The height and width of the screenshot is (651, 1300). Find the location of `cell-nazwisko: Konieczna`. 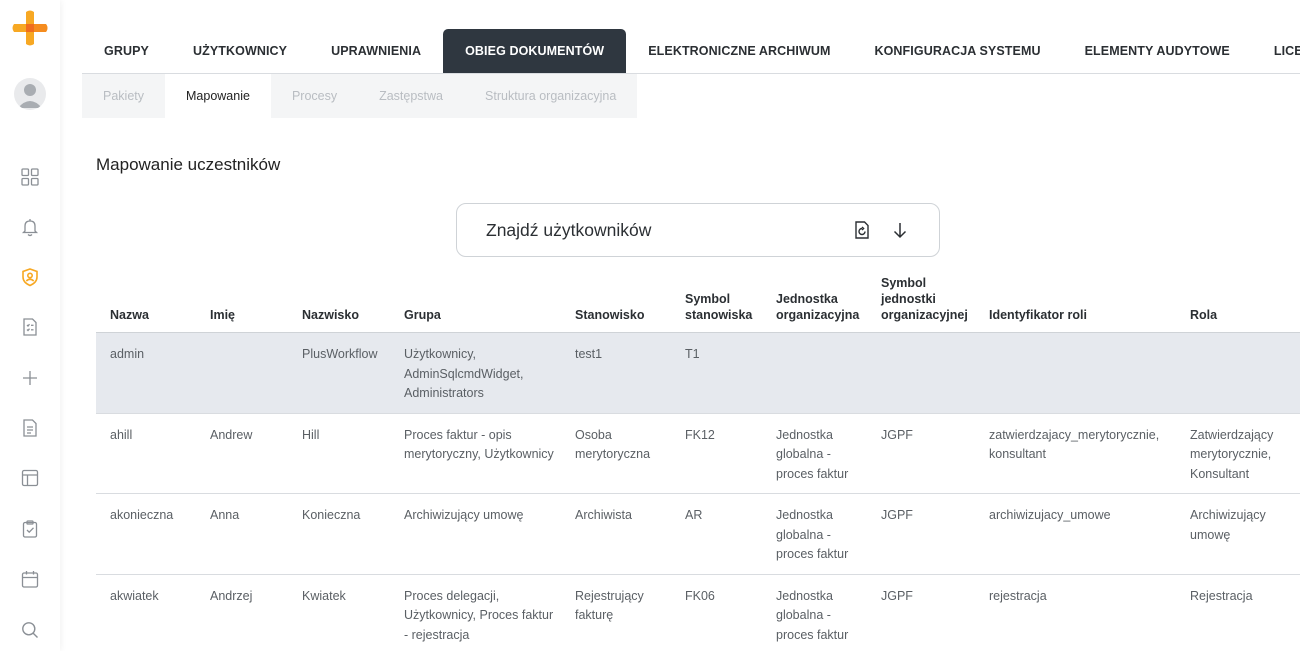

cell-nazwisko: Konieczna is located at coordinates (331, 515).